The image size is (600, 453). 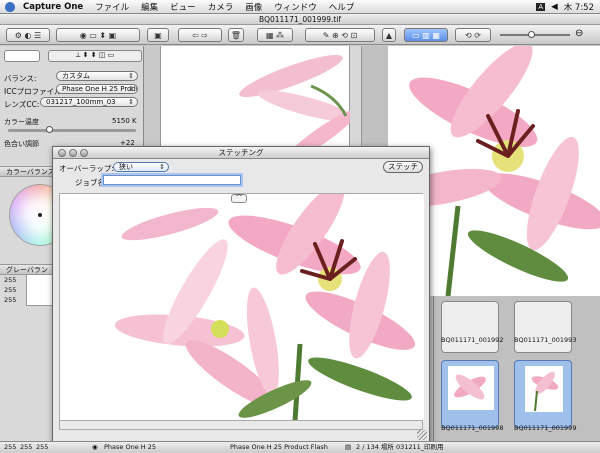 I want to click on menu-help: ヘルプ, so click(x=342, y=7).